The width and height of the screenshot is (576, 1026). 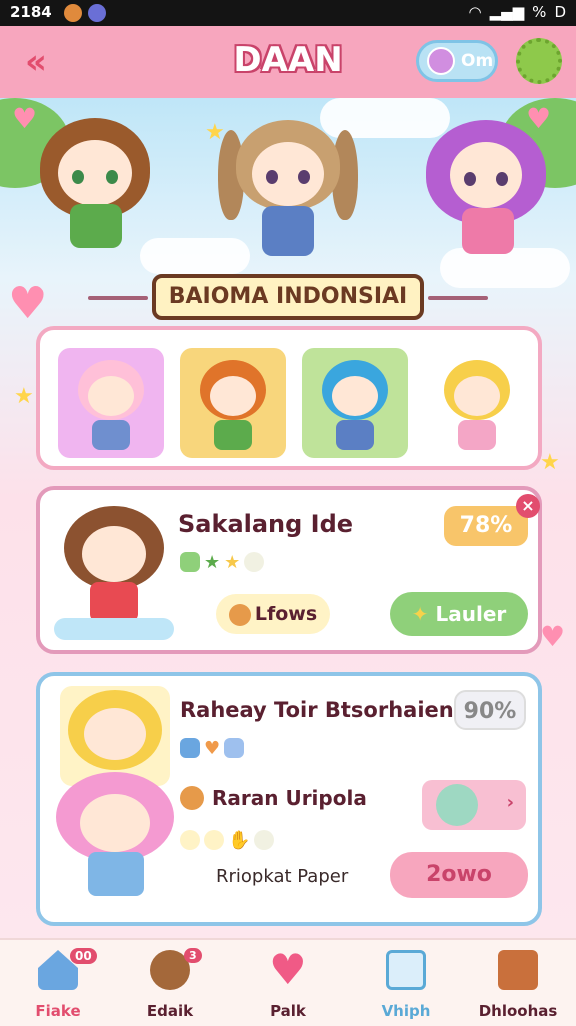 I want to click on nav-item-home: 00 Fiake, so click(x=58, y=983).